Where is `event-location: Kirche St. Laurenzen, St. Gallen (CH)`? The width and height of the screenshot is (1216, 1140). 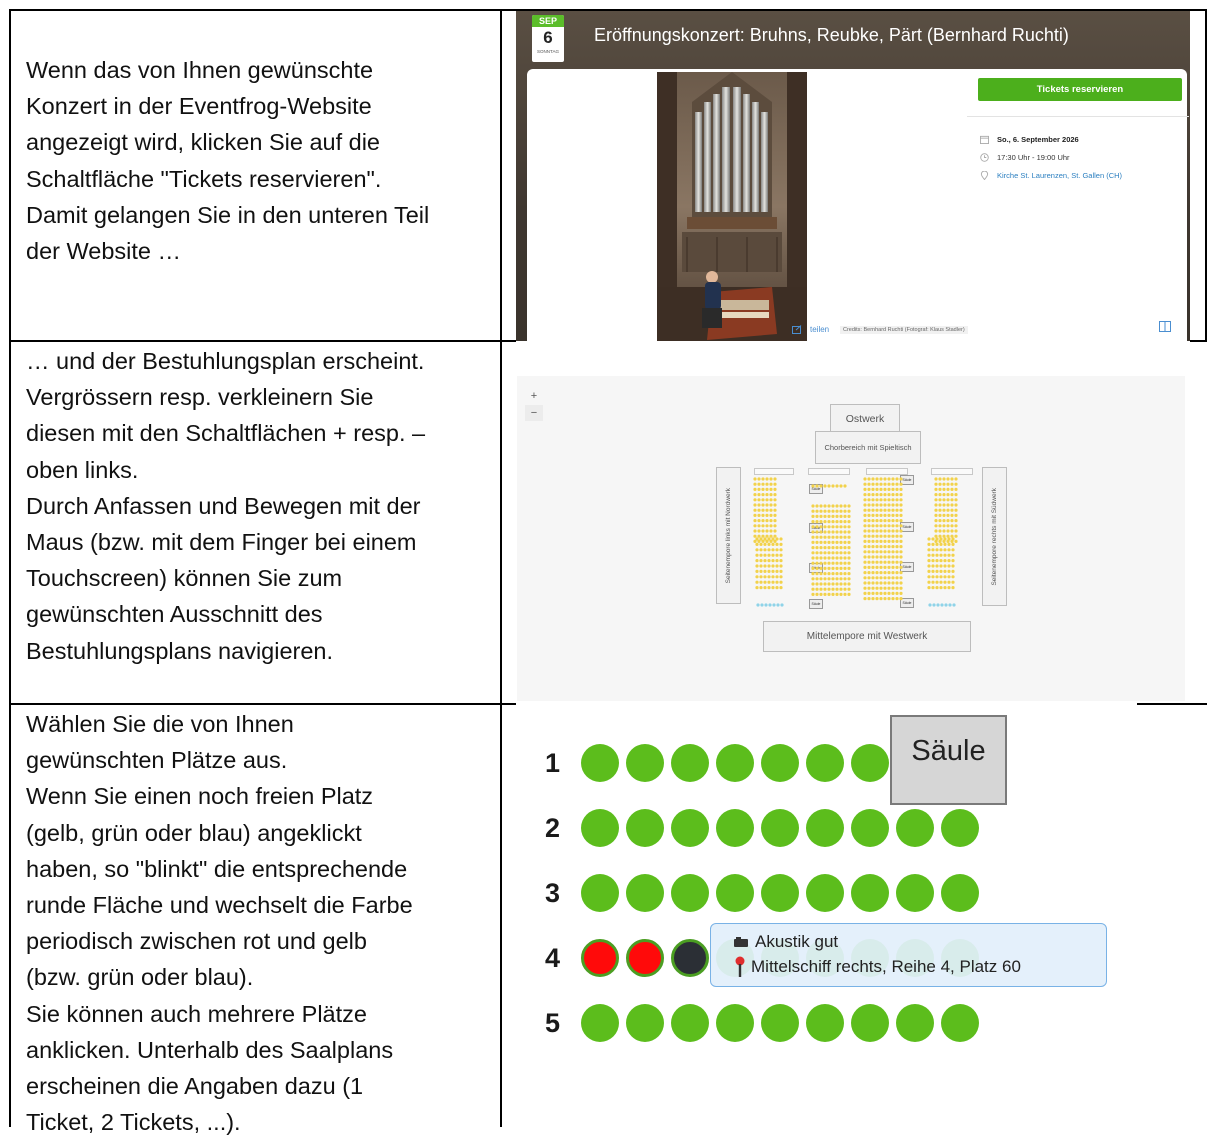 event-location: Kirche St. Laurenzen, St. Gallen (CH) is located at coordinates (1051, 175).